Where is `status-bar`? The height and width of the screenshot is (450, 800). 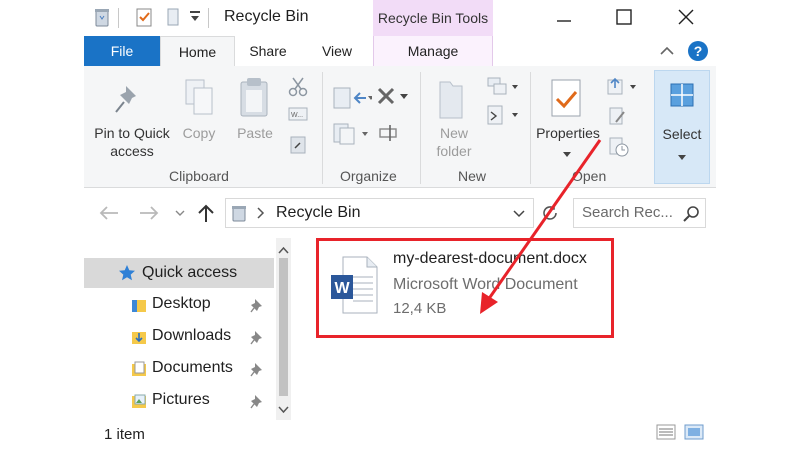 status-bar is located at coordinates (400, 435).